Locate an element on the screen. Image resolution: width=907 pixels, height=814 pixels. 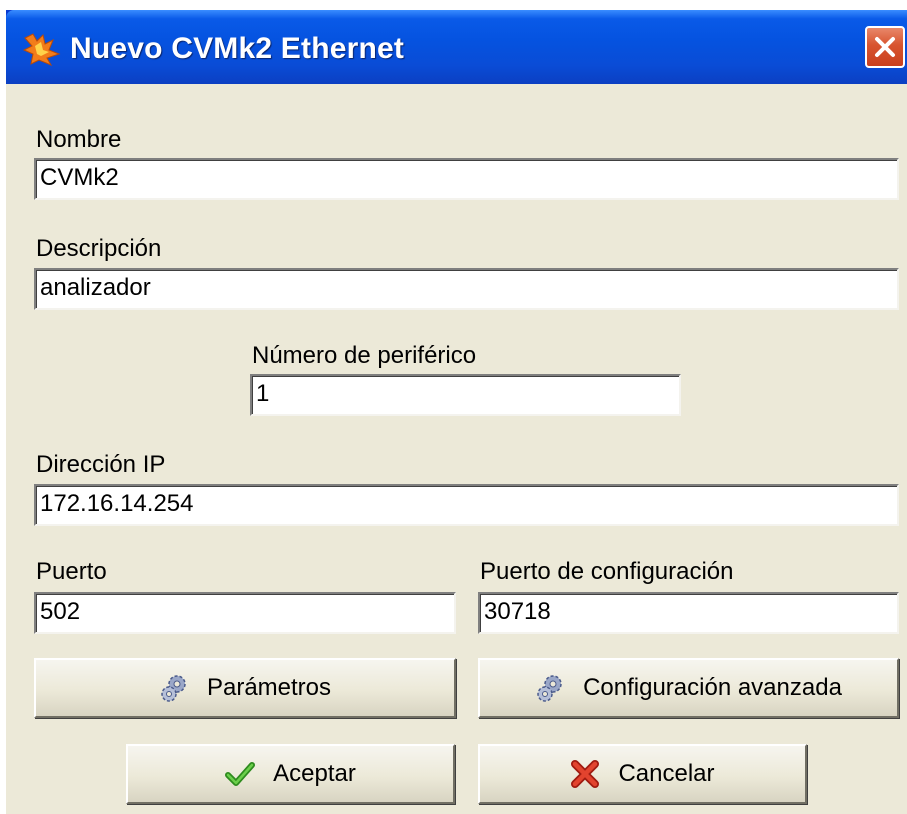
periferico-label: Número de periférico is located at coordinates (364, 355).